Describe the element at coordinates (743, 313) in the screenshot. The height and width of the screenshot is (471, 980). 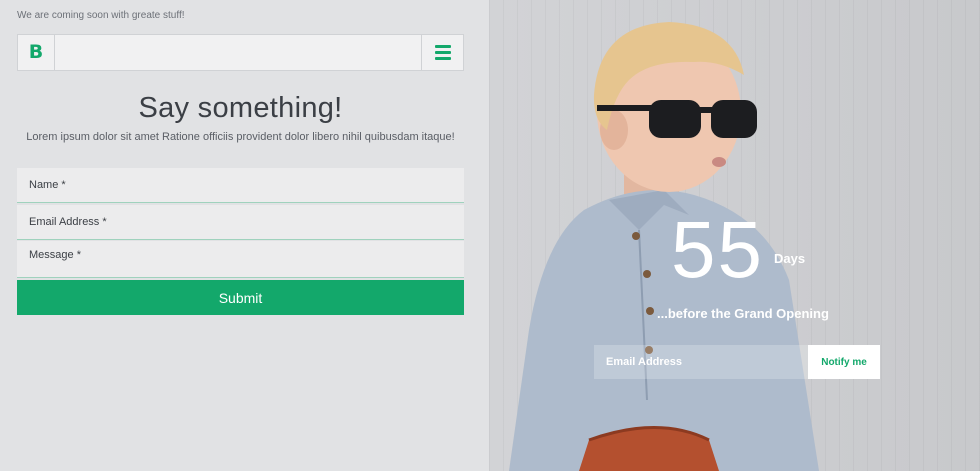
I see `countdown-caption: ...before the Grand Opening` at that location.